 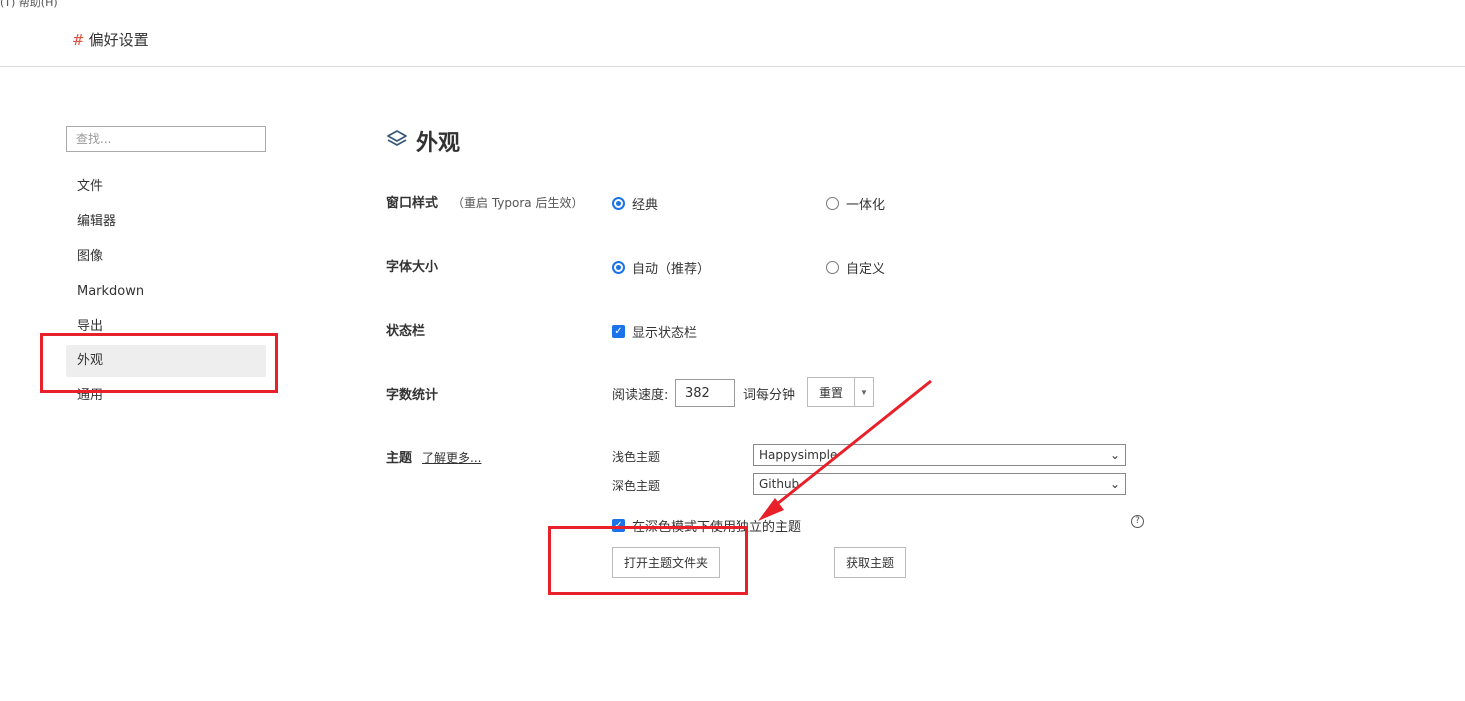 I want to click on theme-label-text: 主题, so click(x=399, y=458).